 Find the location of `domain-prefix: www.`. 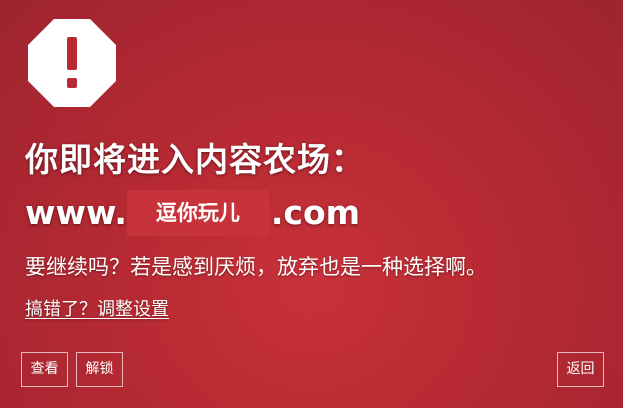

domain-prefix: www. is located at coordinates (76, 212).